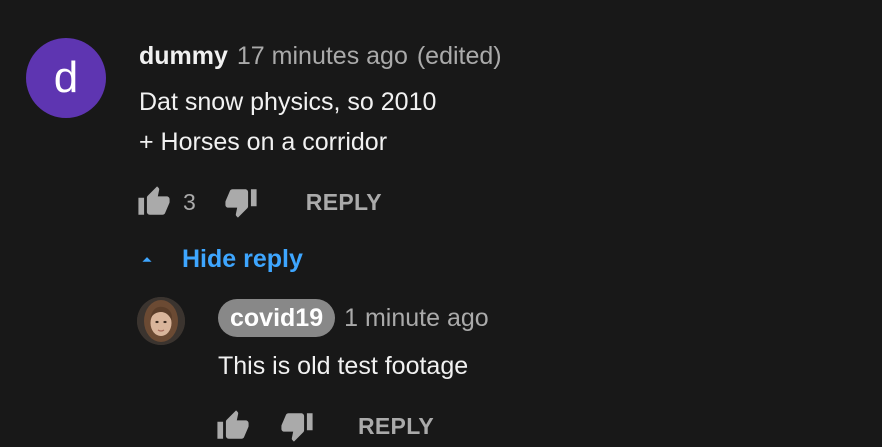  Describe the element at coordinates (343, 366) in the screenshot. I see `reply-text: This is old test footage` at that location.